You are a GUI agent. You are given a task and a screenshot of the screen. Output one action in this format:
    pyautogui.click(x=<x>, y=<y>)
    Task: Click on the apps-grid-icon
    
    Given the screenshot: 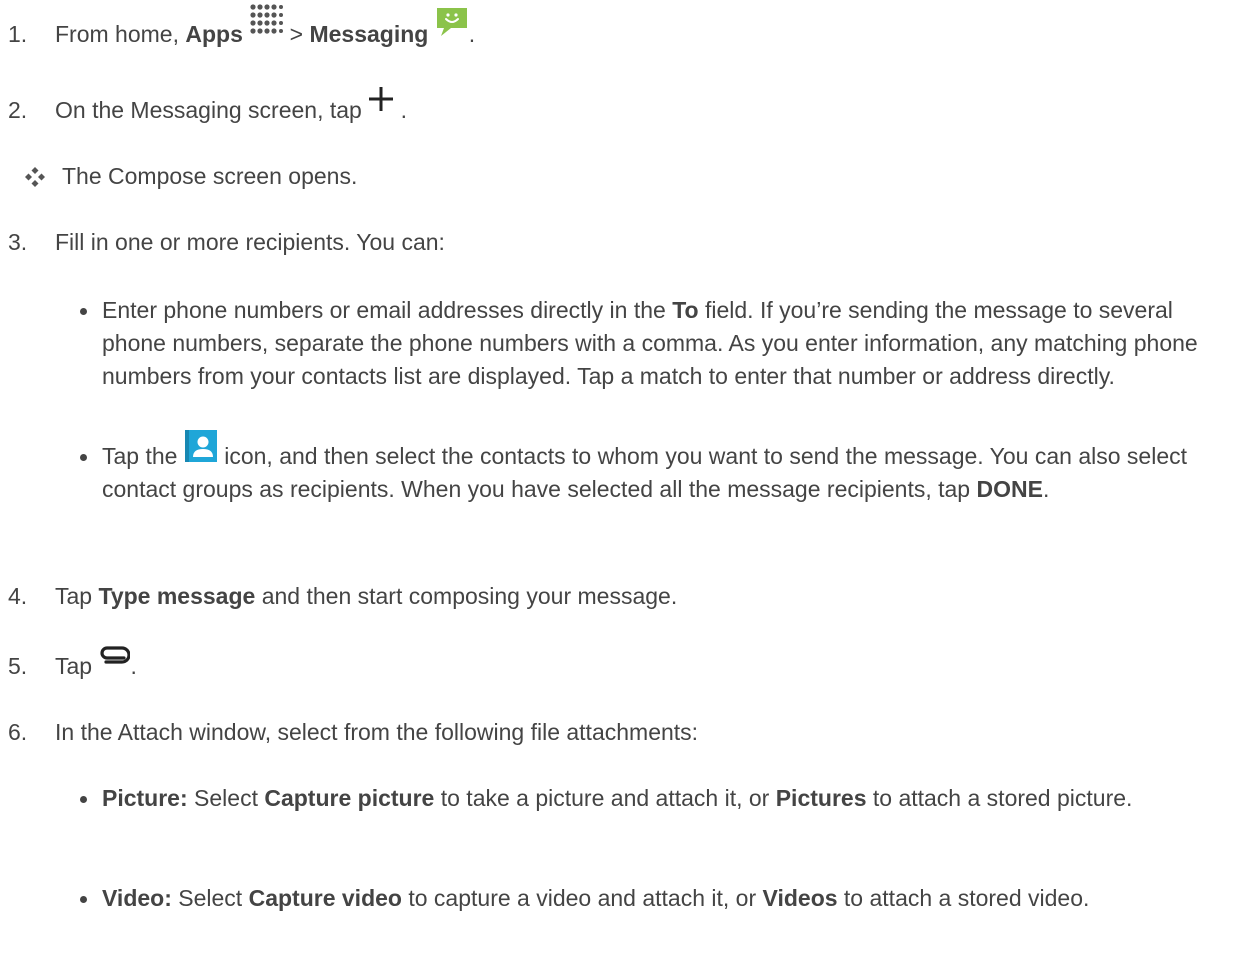 What is the action you would take?
    pyautogui.click(x=266, y=24)
    